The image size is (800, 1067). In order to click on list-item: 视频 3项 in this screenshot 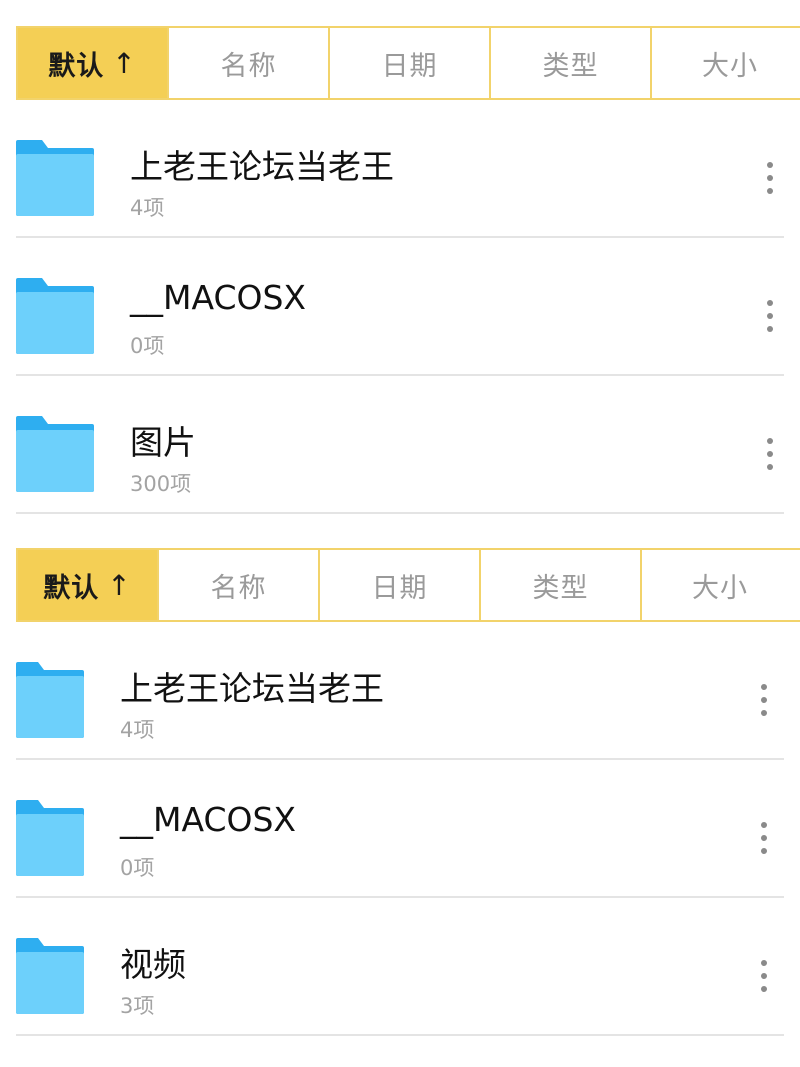, I will do `click(400, 967)`.